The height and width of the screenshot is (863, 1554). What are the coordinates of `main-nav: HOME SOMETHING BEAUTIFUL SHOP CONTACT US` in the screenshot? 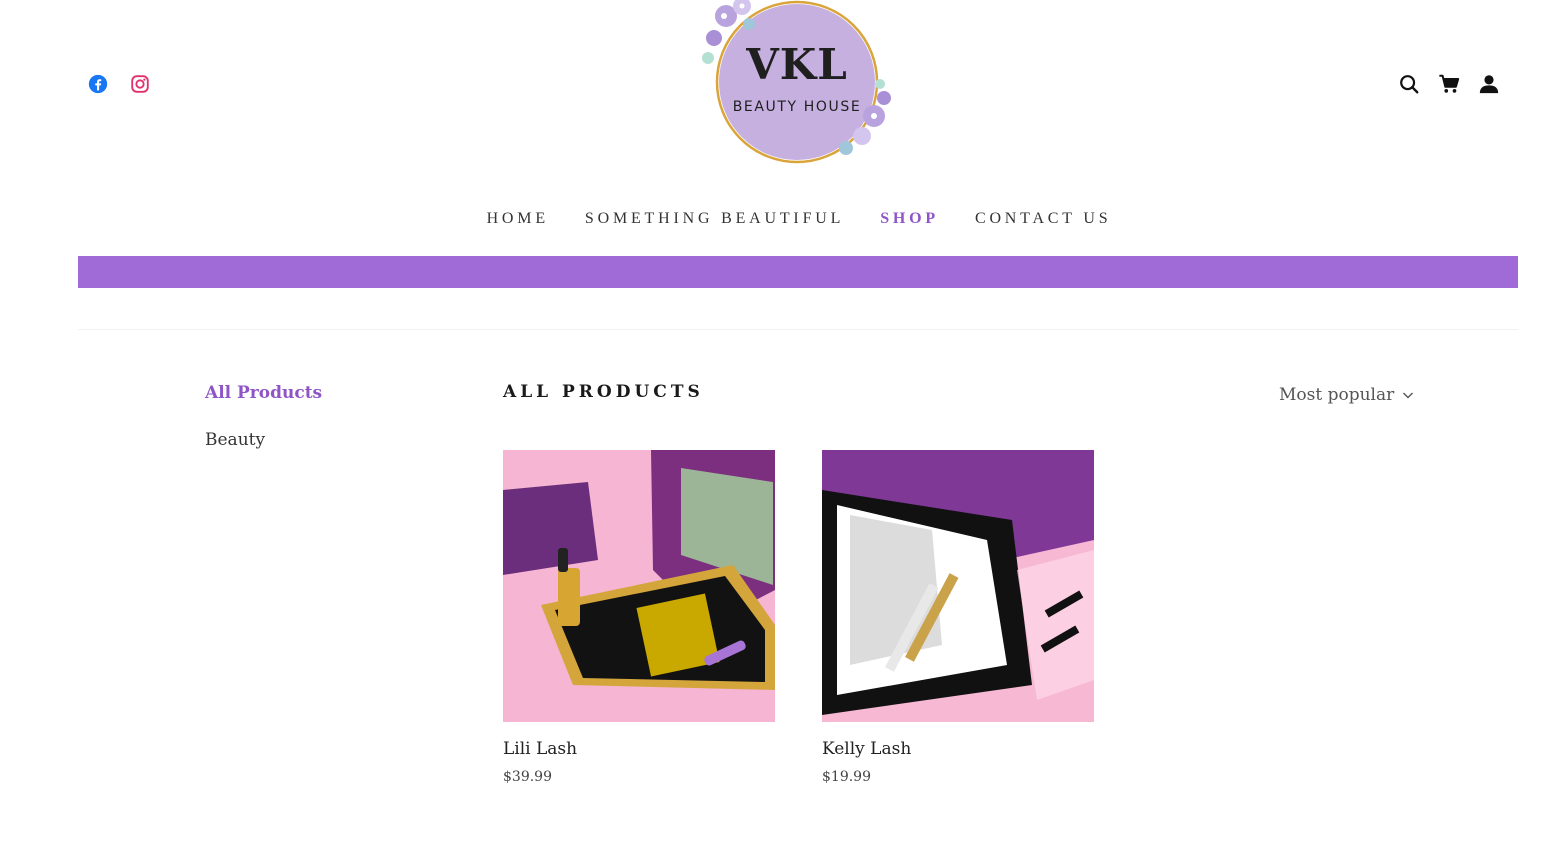 It's located at (777, 219).